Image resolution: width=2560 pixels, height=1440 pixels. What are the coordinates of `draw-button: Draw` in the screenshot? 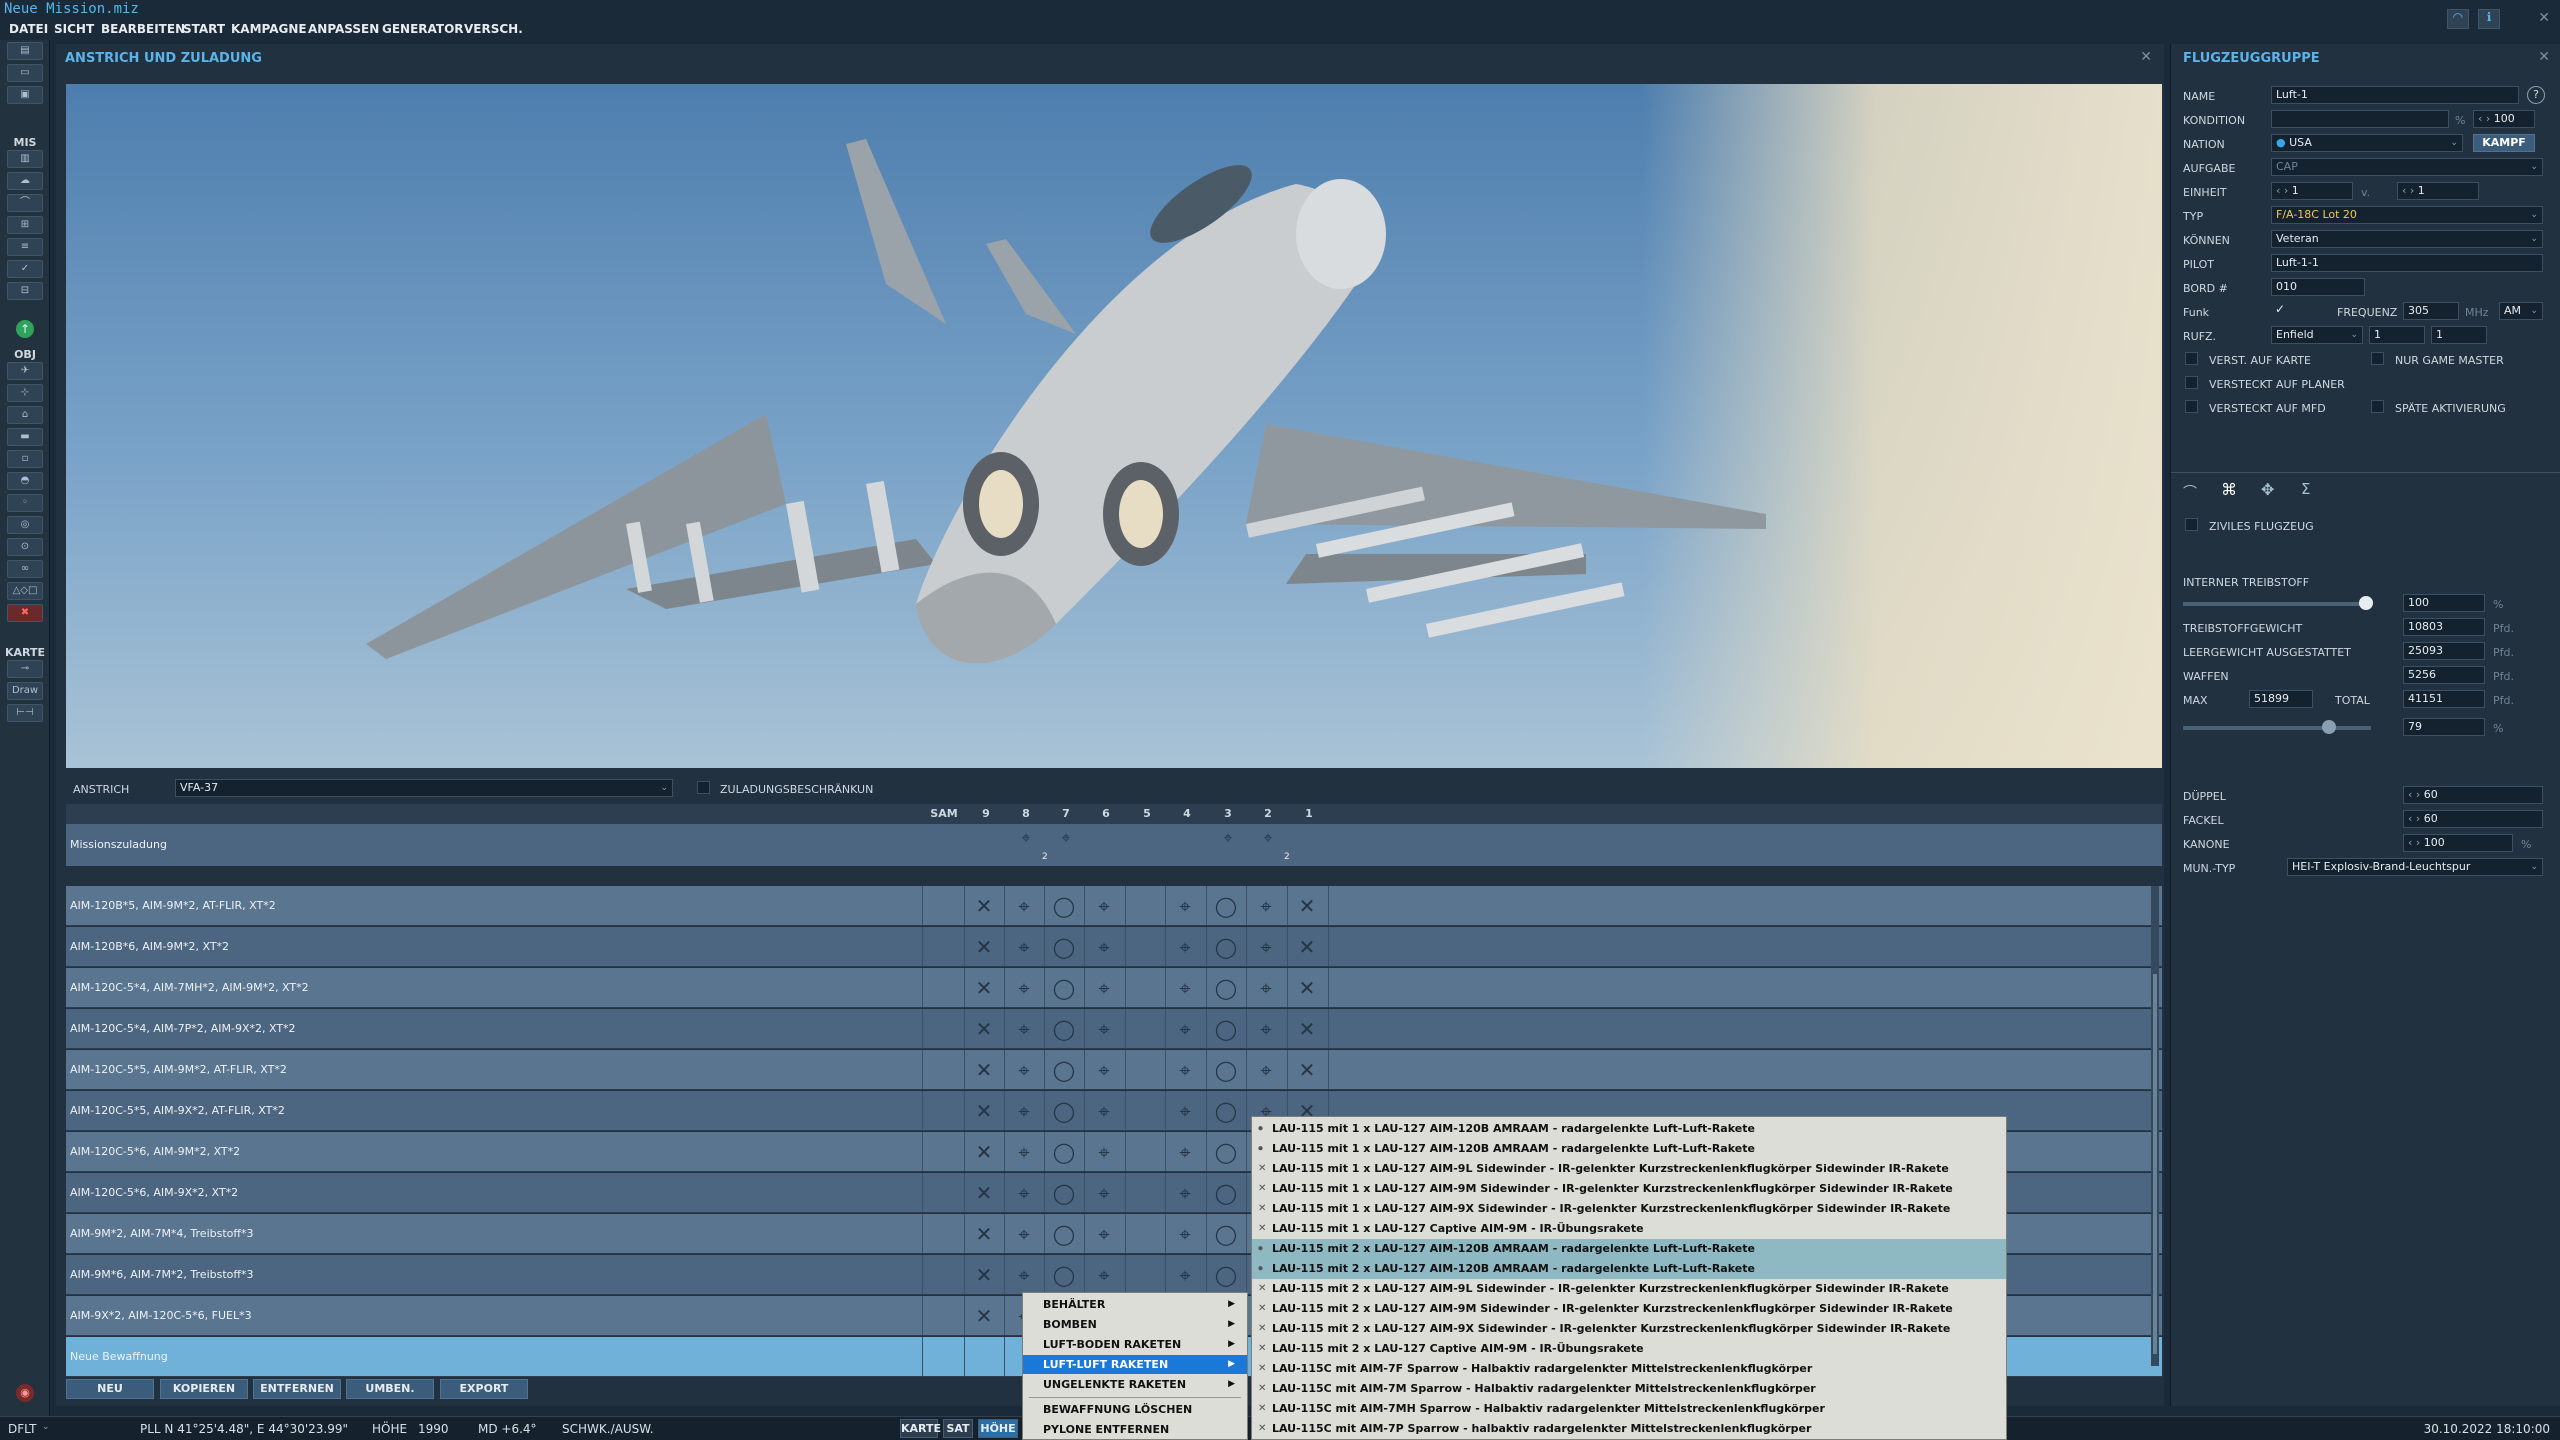 It's located at (25, 691).